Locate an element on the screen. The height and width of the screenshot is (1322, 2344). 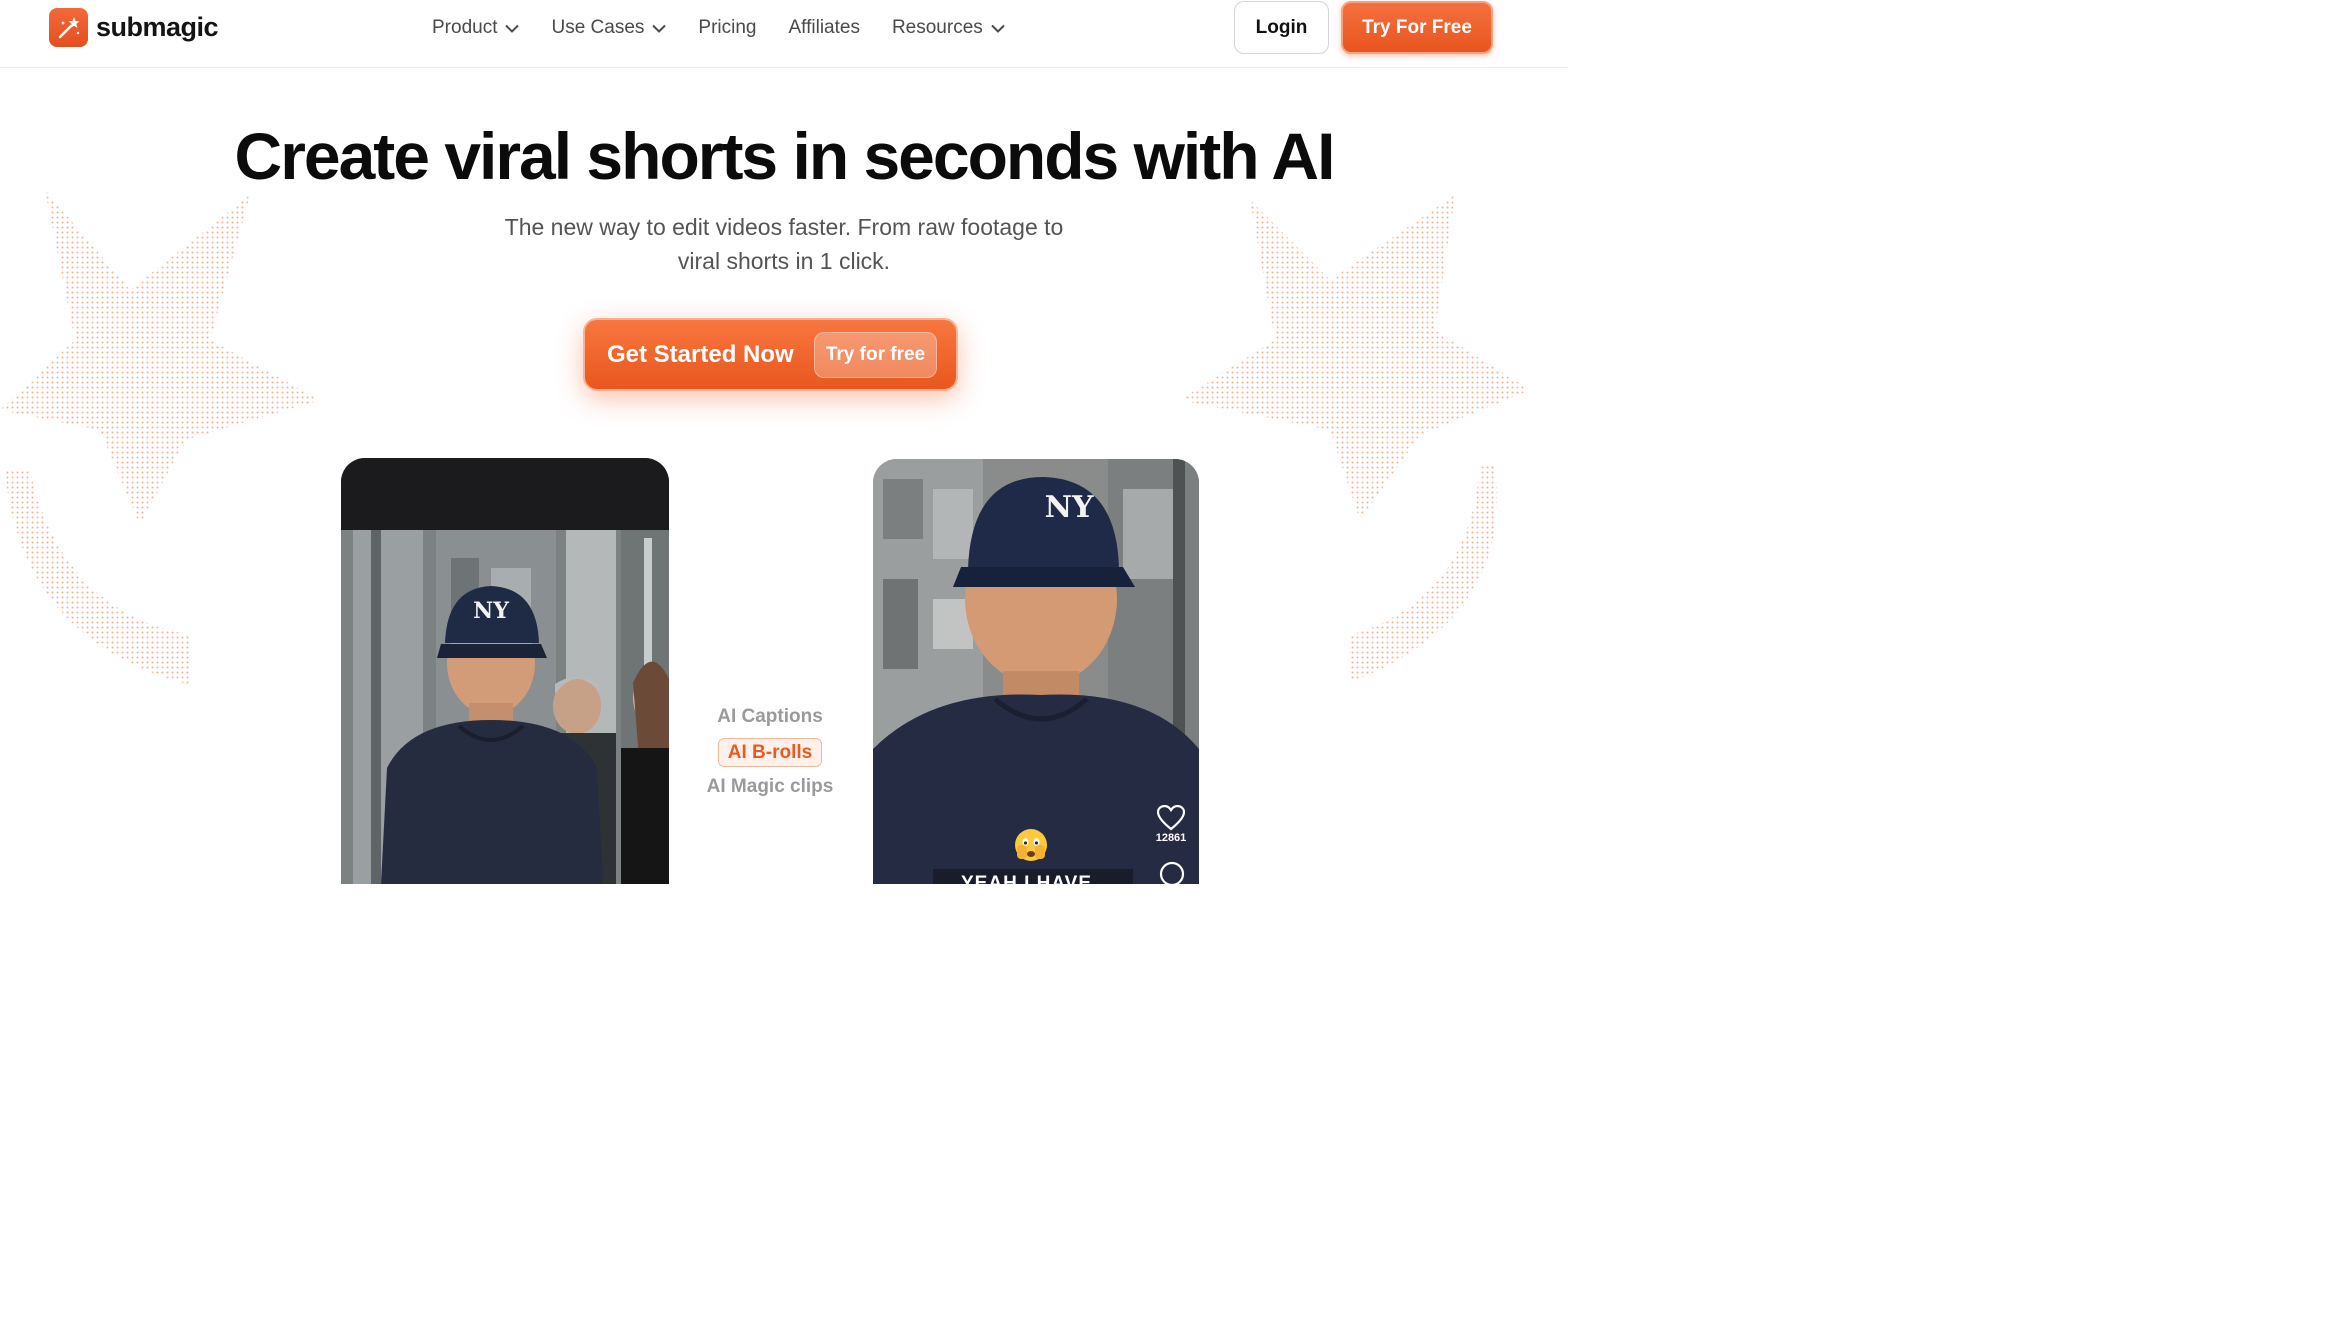
get-started-button: Get Started Now Try for free is located at coordinates (770, 354).